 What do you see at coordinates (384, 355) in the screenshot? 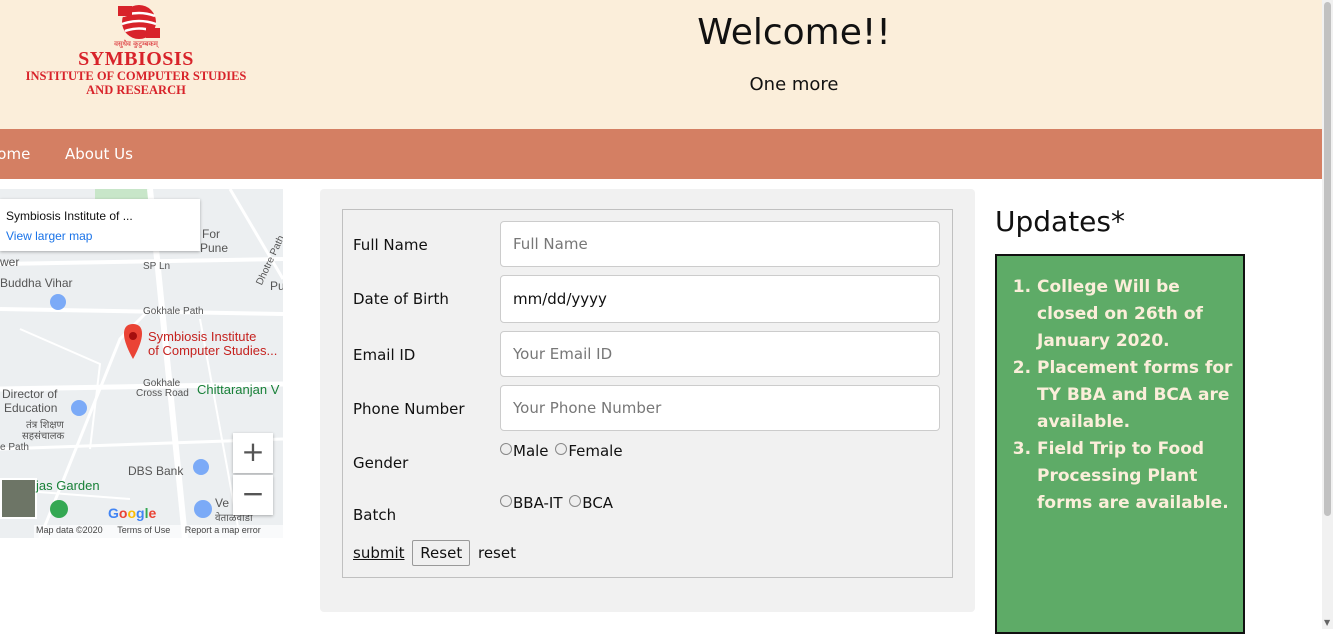
I see `email-label: Email ID` at bounding box center [384, 355].